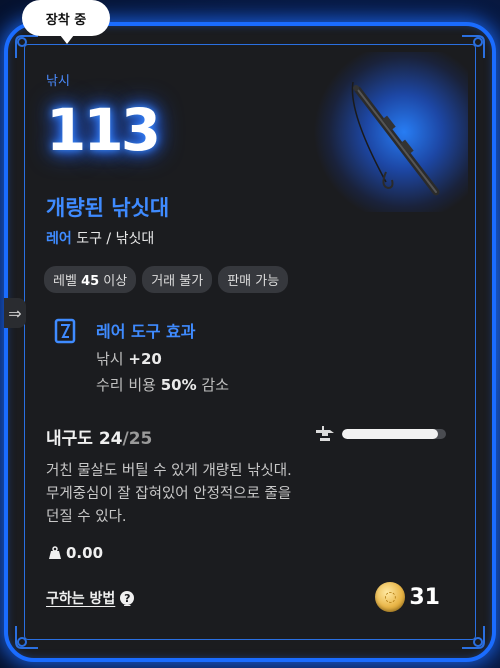 Image resolution: width=500 pixels, height=668 pixels. I want to click on sell-badge: 판매 가능, so click(253, 279).